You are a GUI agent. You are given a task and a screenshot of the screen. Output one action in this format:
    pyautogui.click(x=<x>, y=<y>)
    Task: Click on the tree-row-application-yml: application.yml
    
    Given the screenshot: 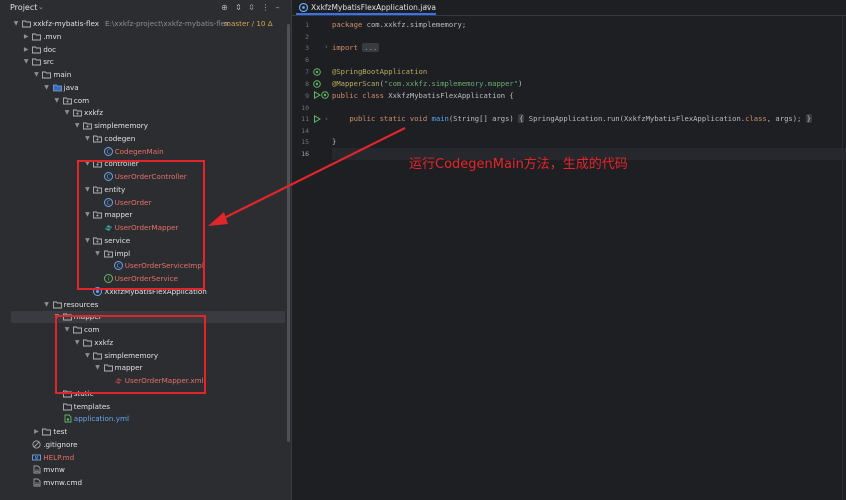 What is the action you would take?
    pyautogui.click(x=143, y=419)
    